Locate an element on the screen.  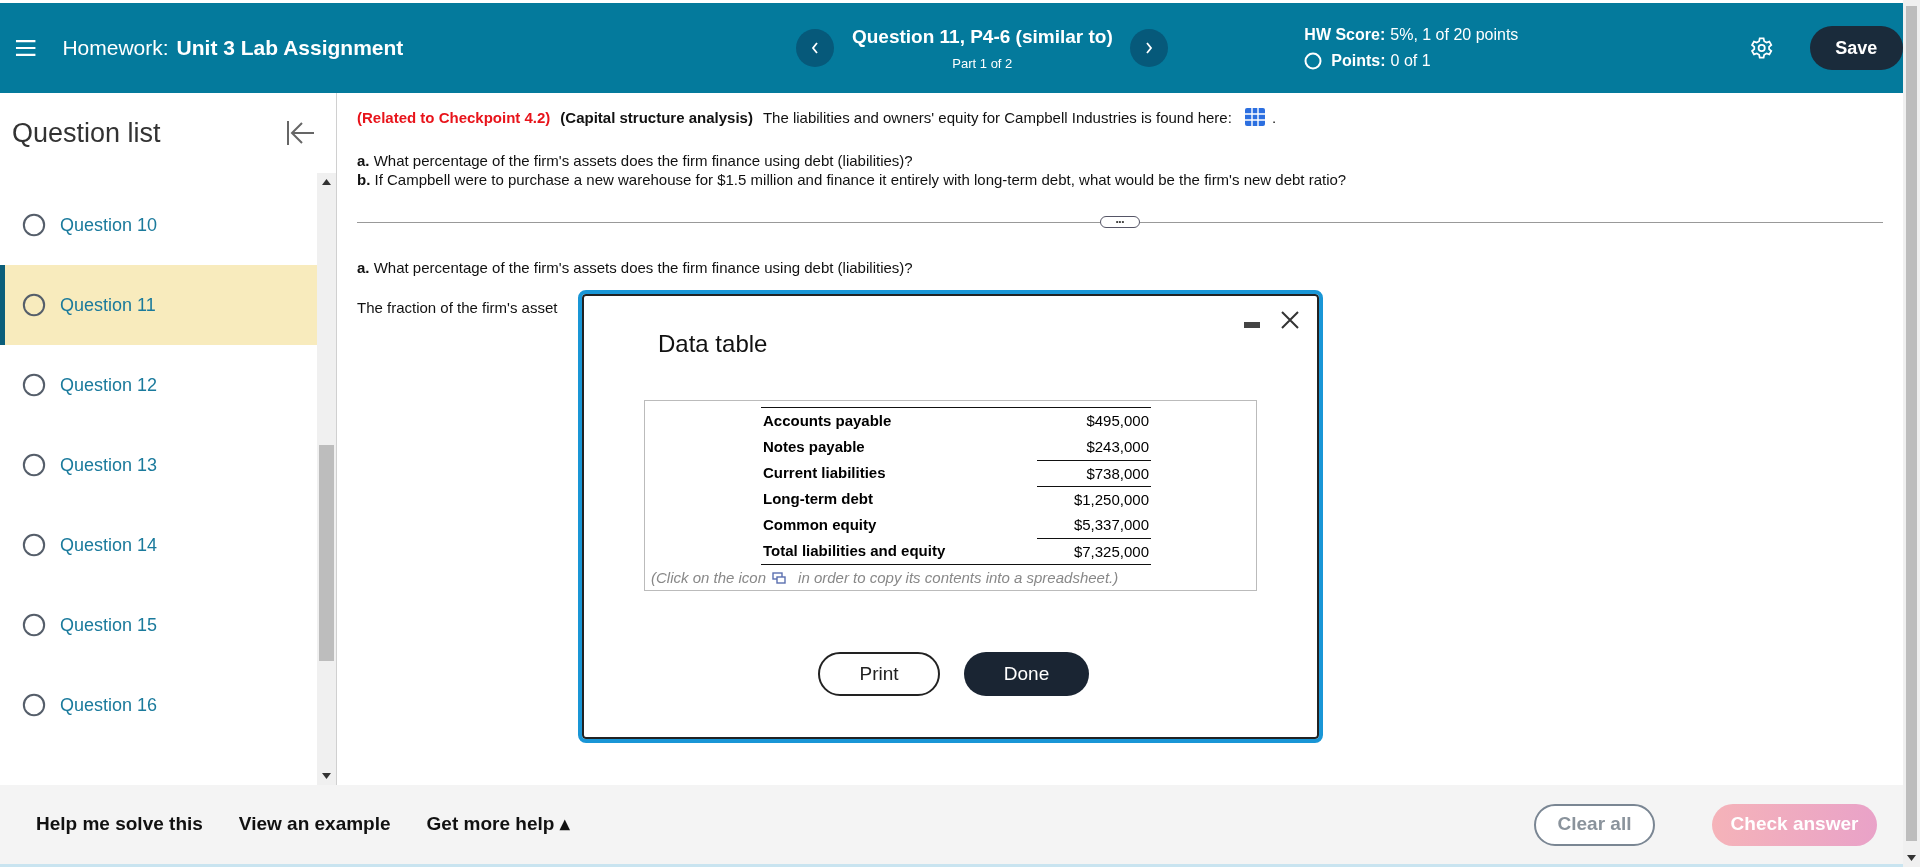
table-cell-text: Long-term debt is located at coordinates (818, 498).